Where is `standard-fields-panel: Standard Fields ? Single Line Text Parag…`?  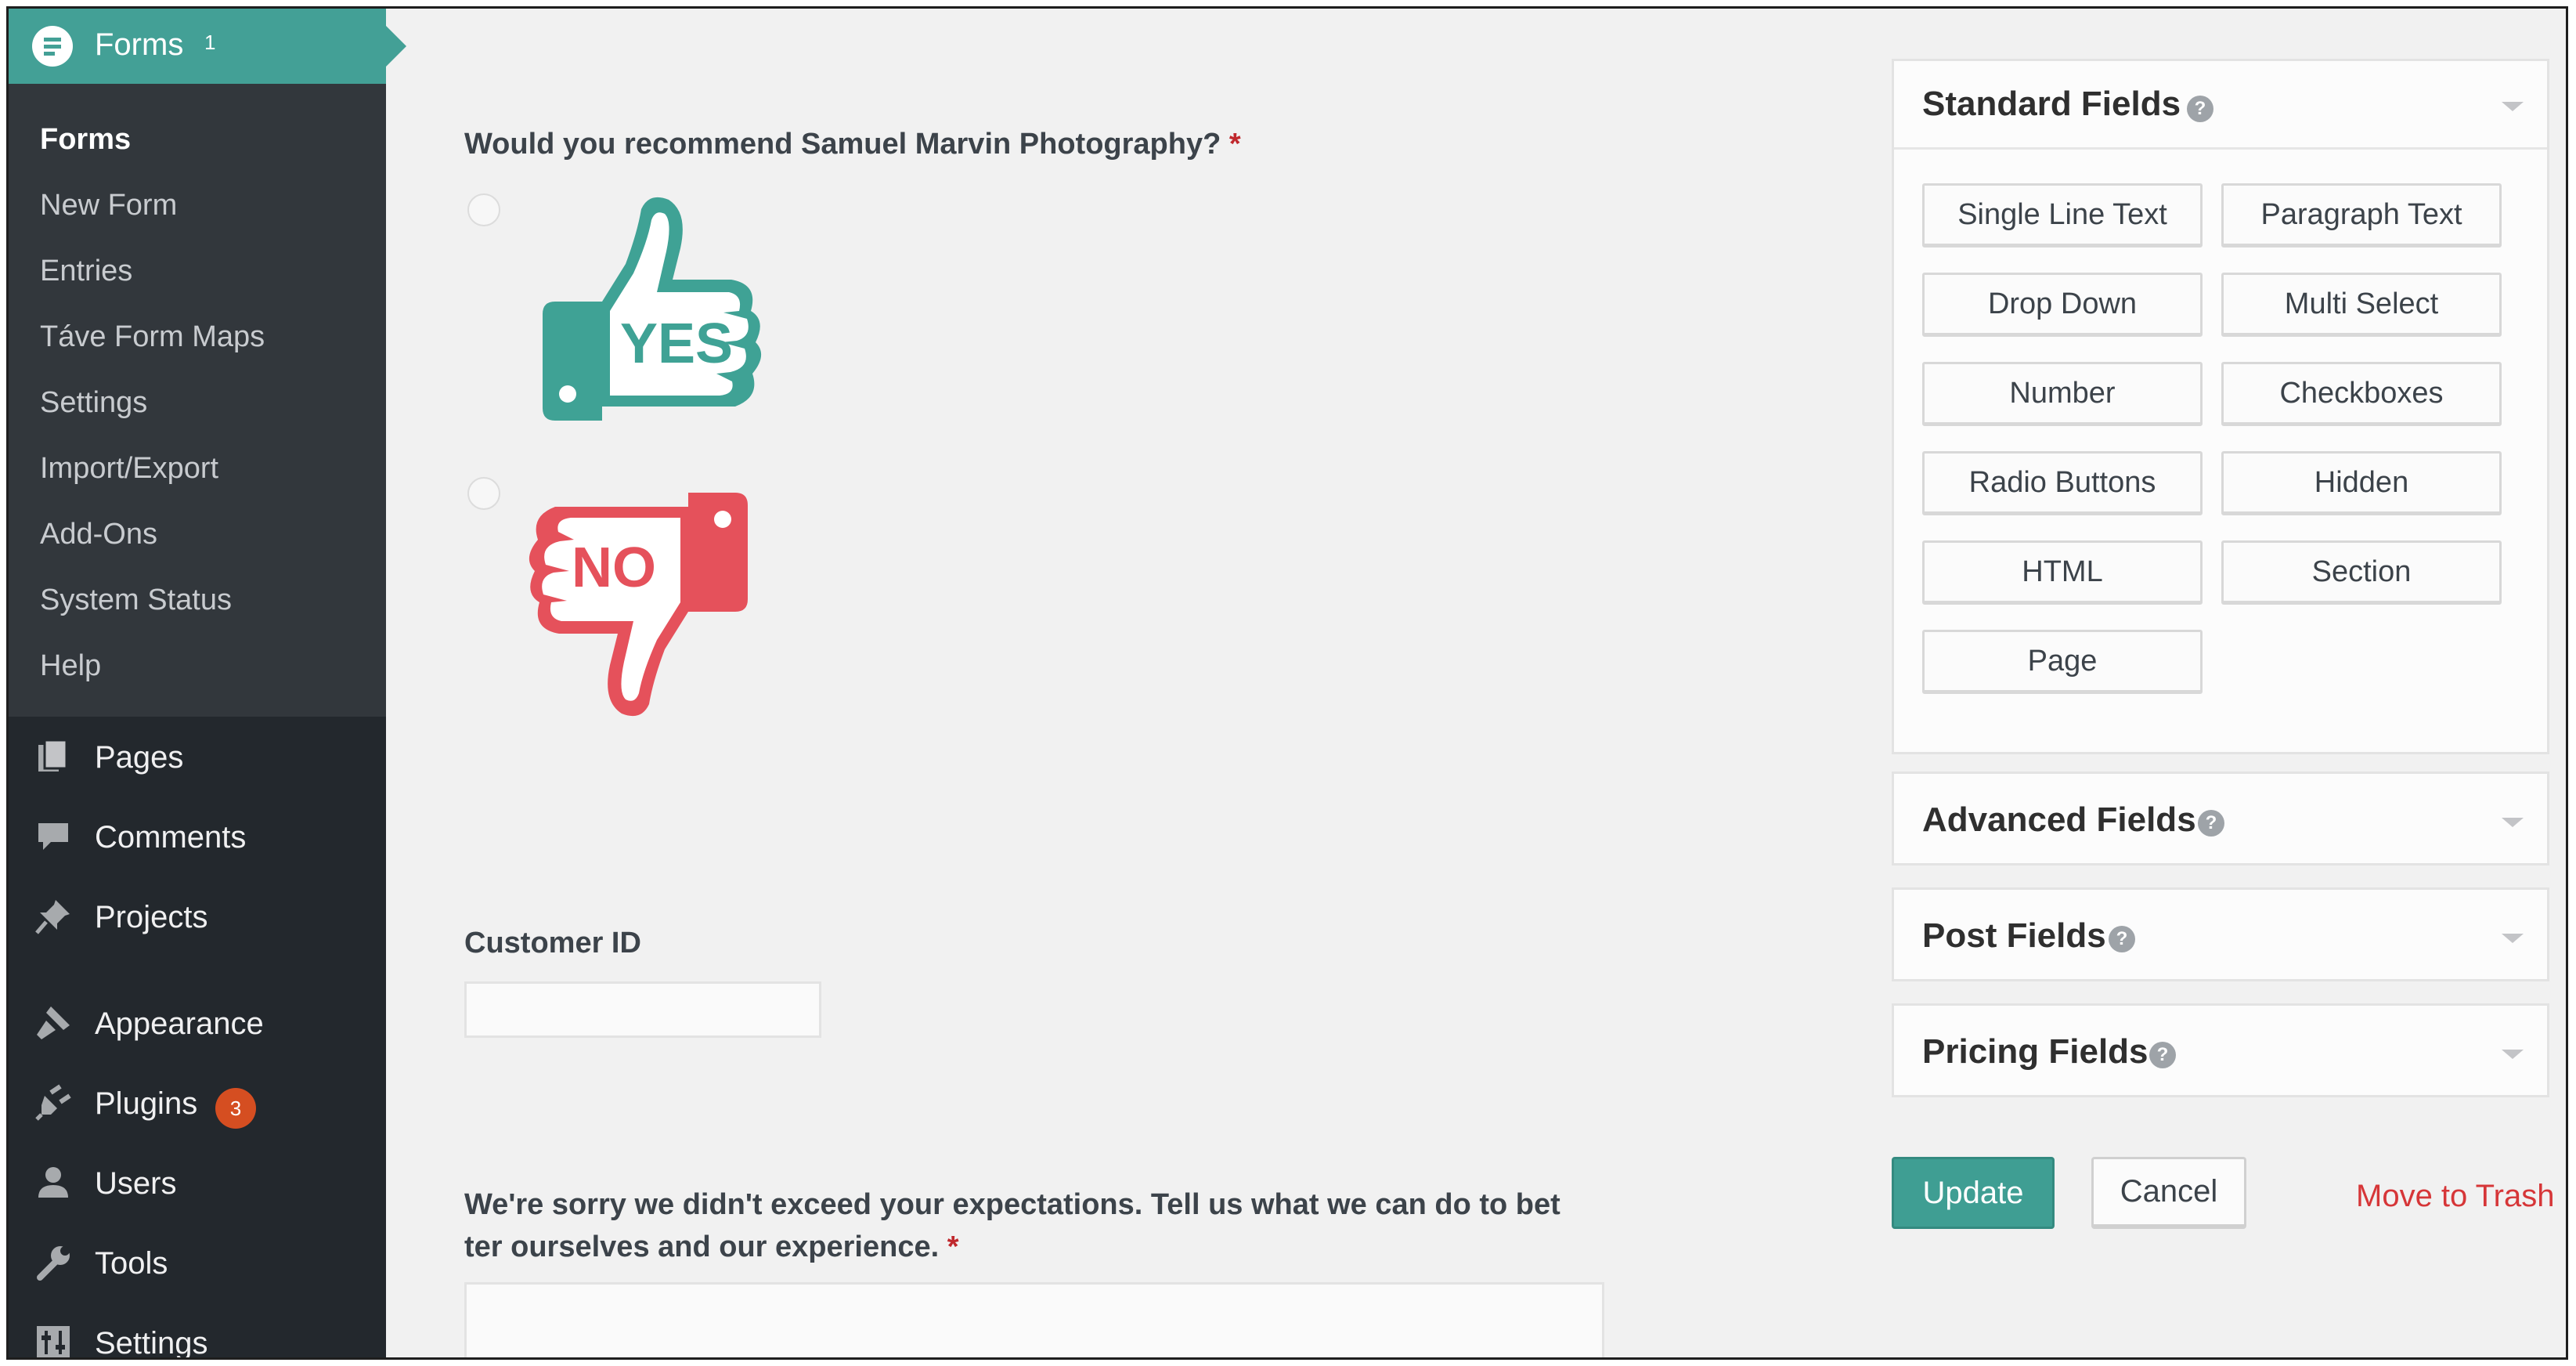 standard-fields-panel: Standard Fields ? Single Line Text Parag… is located at coordinates (2220, 407).